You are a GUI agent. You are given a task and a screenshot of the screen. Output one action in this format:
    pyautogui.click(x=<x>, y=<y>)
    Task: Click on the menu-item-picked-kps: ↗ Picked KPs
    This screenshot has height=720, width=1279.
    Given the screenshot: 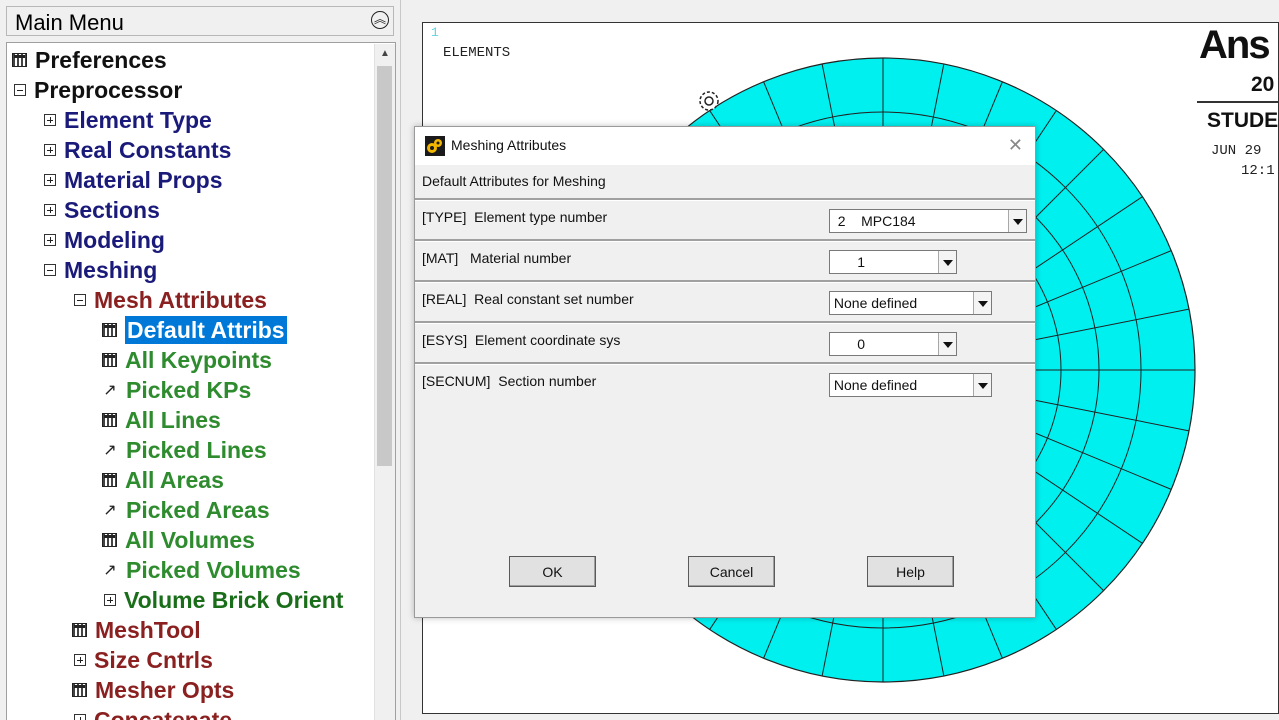 What is the action you would take?
    pyautogui.click(x=176, y=390)
    